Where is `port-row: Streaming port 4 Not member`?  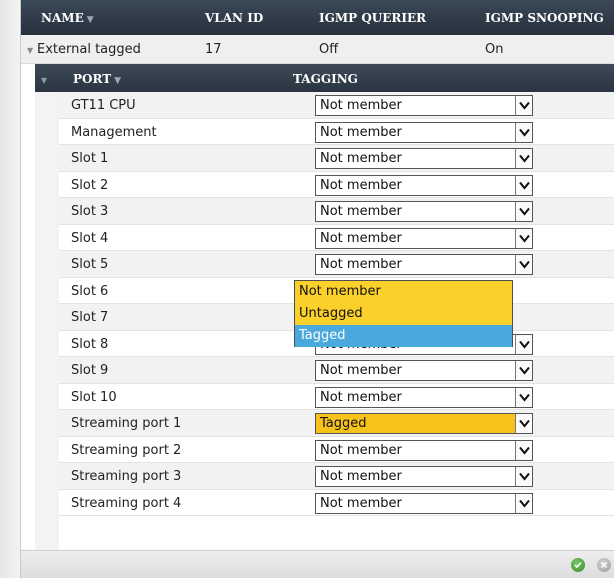 port-row: Streaming port 4 Not member is located at coordinates (336, 502).